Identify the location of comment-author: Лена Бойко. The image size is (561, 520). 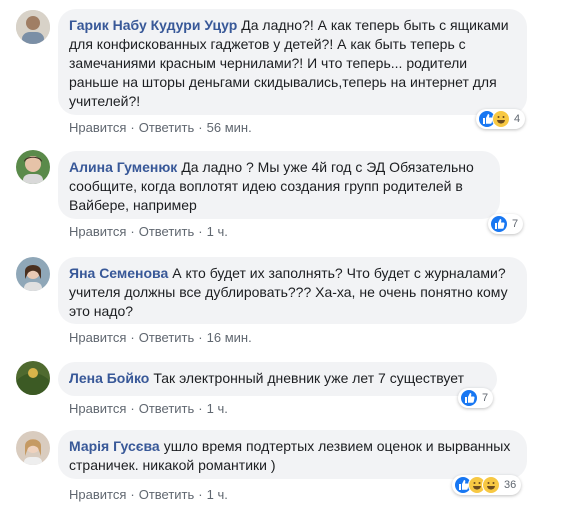
(109, 378).